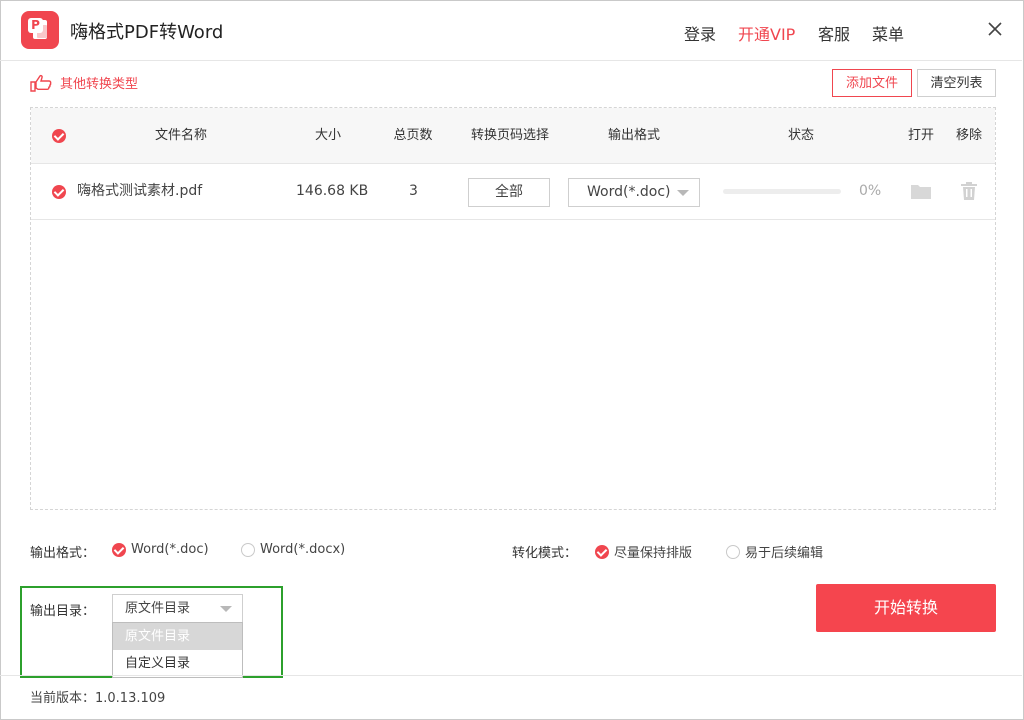 This screenshot has height=720, width=1024. Describe the element at coordinates (63, 553) in the screenshot. I see `output-format-label: 输出格式：` at that location.